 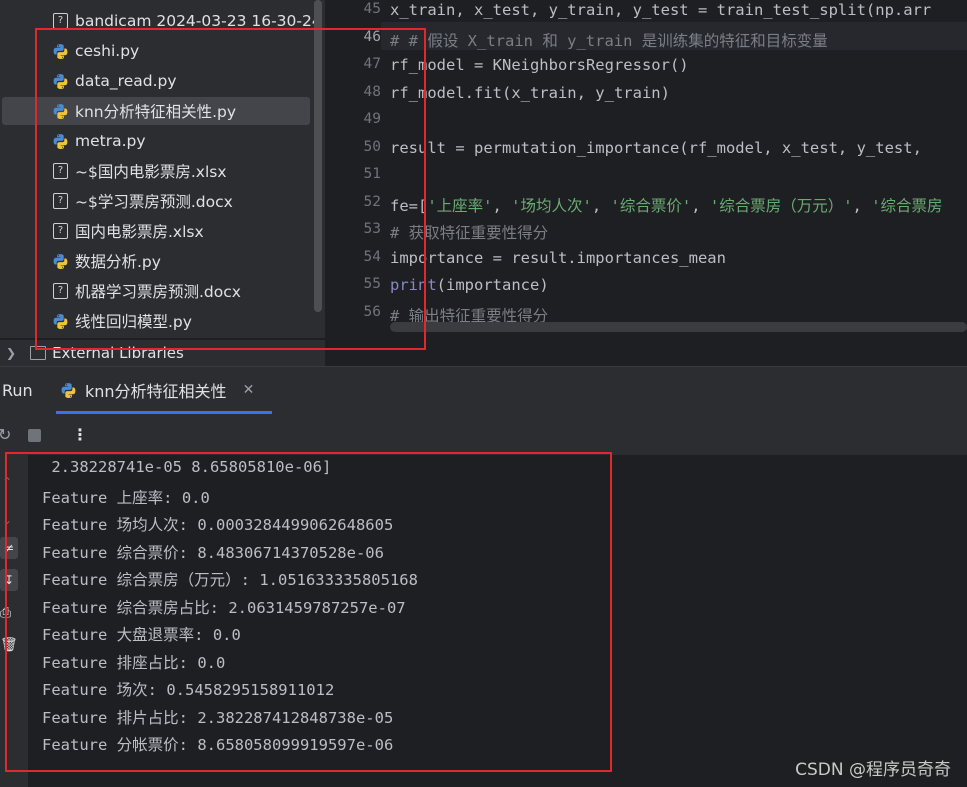 What do you see at coordinates (164, 412) in the screenshot?
I see `active-tab-underline` at bounding box center [164, 412].